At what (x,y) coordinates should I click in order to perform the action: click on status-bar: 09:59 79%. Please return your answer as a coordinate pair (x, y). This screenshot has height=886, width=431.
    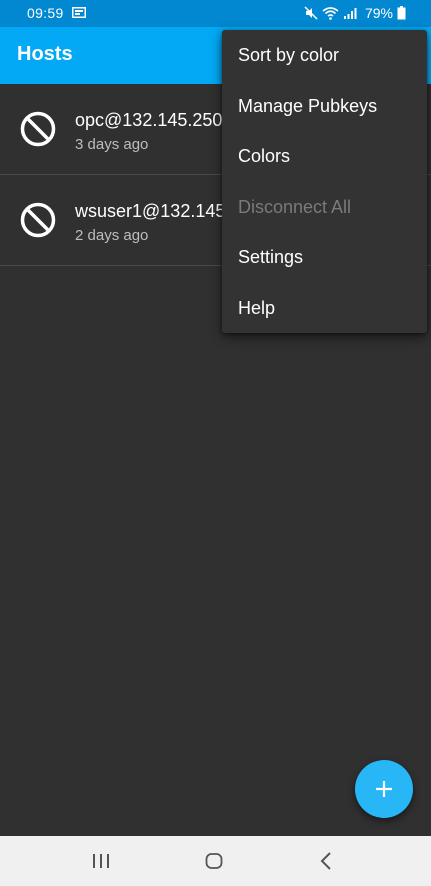
    Looking at the image, I should click on (215, 13).